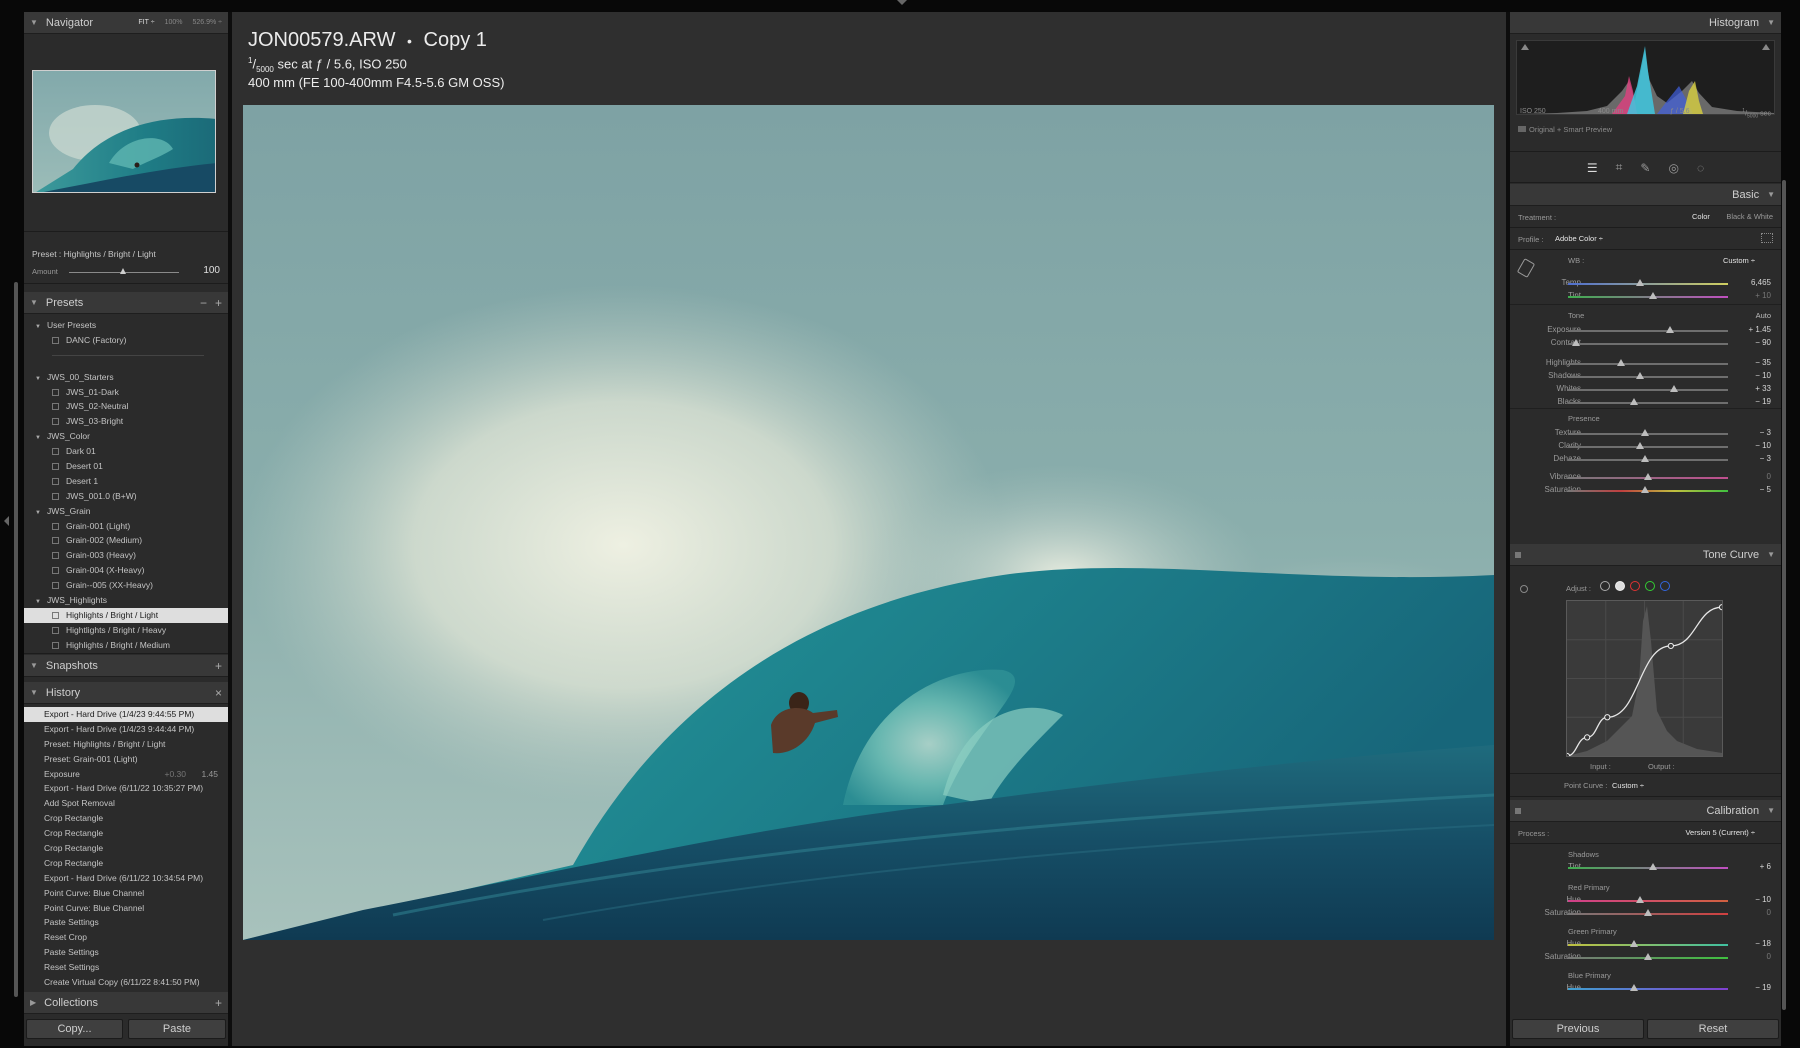 The height and width of the screenshot is (1048, 1800). Describe the element at coordinates (218, 666) in the screenshot. I see `add-snapshot-icon: +` at that location.